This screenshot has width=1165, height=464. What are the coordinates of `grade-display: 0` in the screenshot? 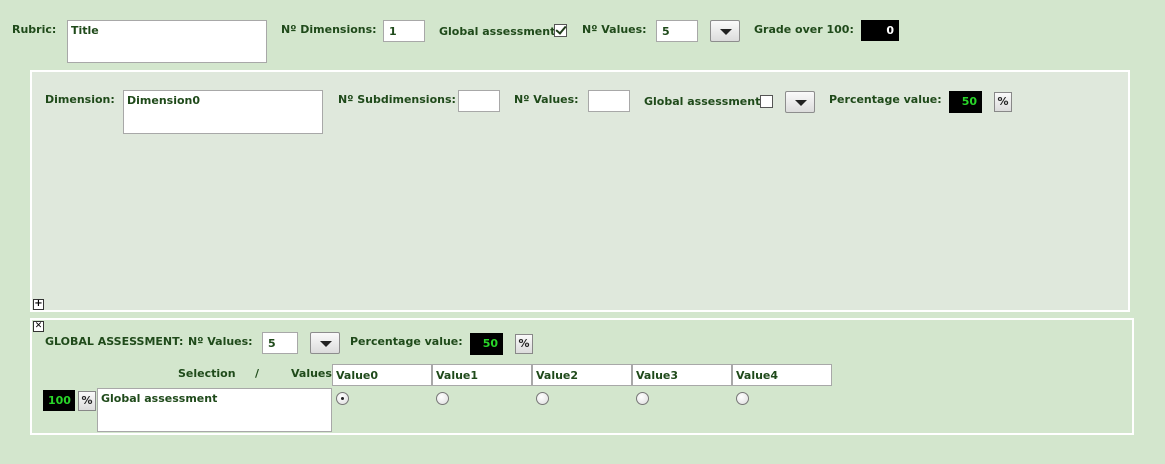 It's located at (880, 30).